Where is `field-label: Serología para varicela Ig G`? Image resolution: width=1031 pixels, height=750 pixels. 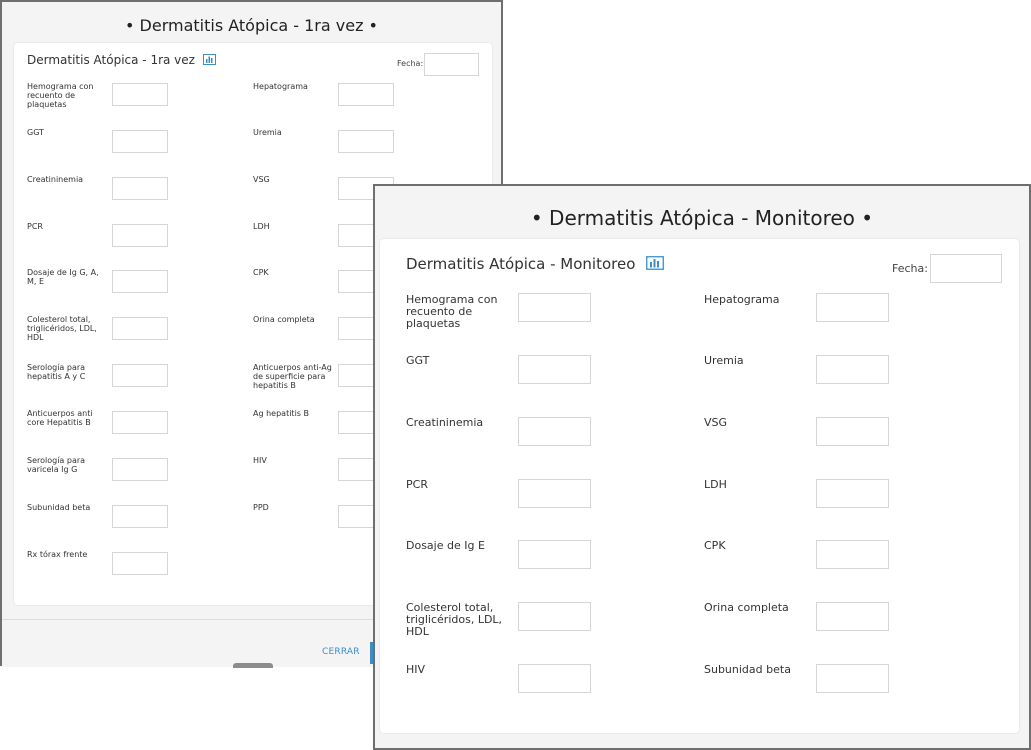
field-label: Serología para varicela Ig G is located at coordinates (56, 465).